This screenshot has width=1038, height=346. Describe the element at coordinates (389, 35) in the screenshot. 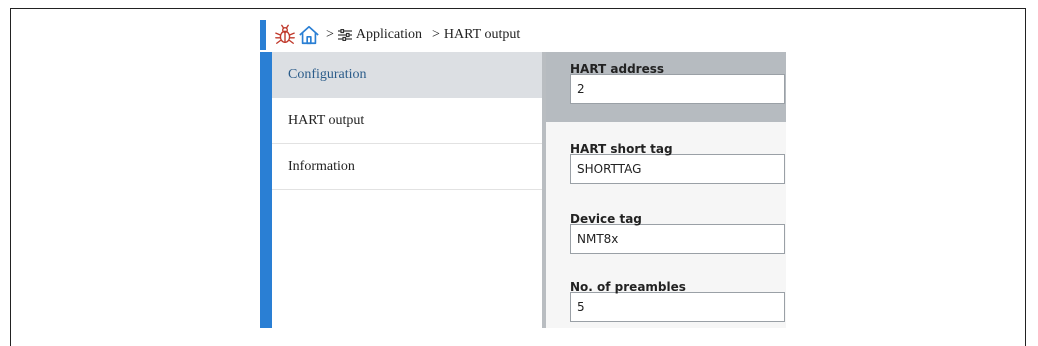

I see `breadcrumb-application-link: Application` at that location.